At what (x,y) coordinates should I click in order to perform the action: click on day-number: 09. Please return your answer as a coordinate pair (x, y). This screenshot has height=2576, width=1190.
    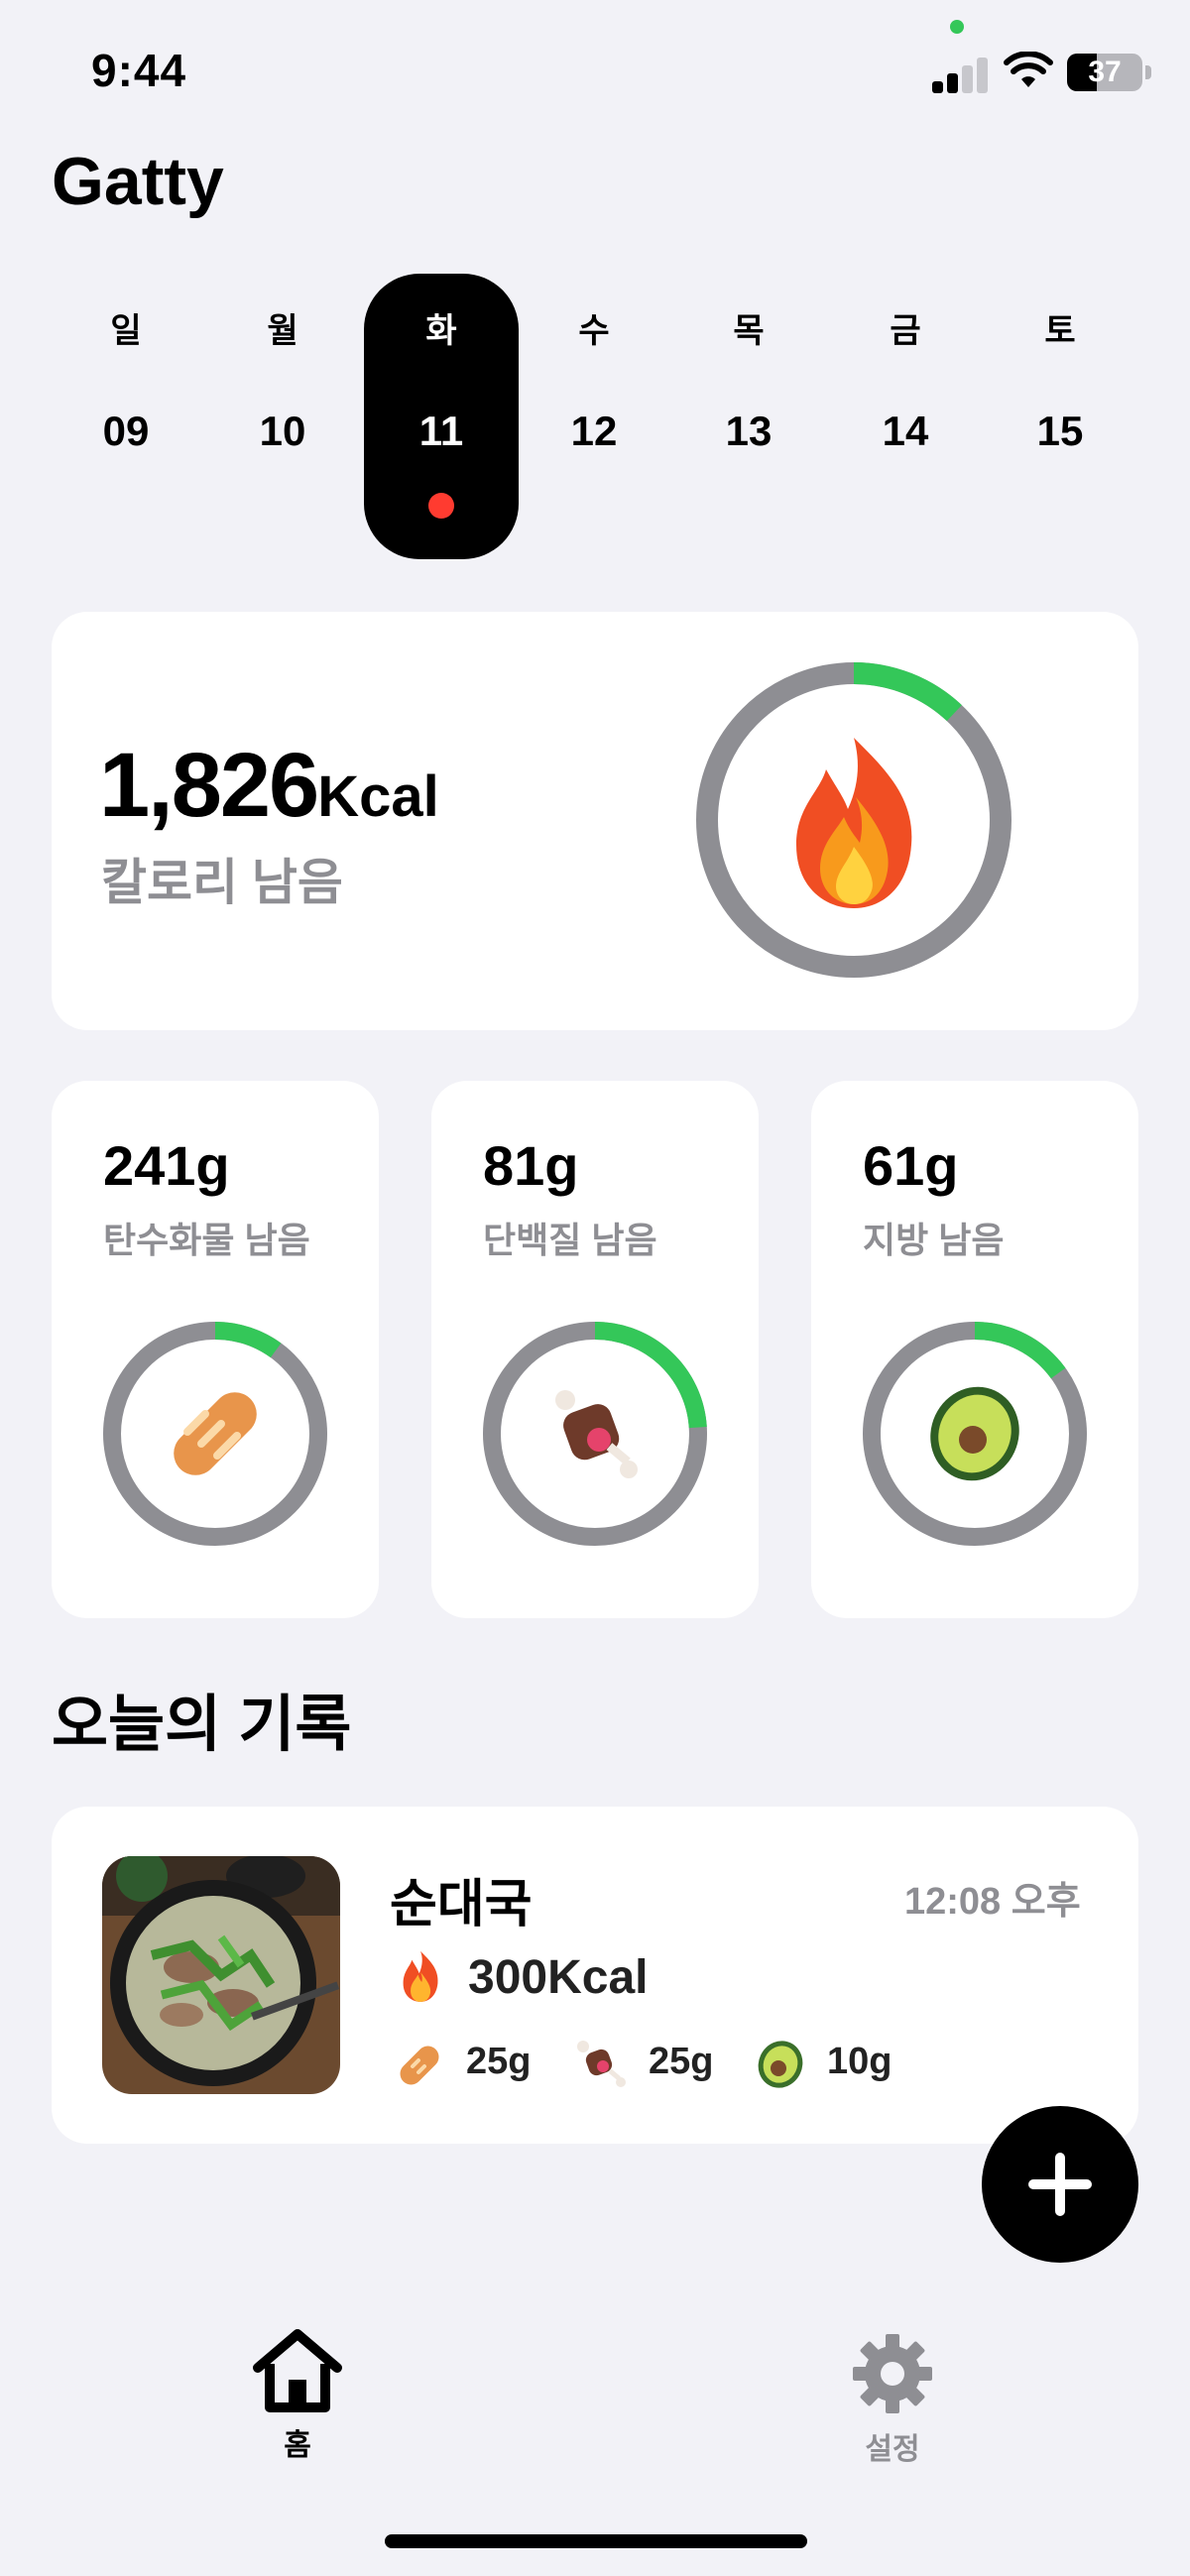
    Looking at the image, I should click on (126, 431).